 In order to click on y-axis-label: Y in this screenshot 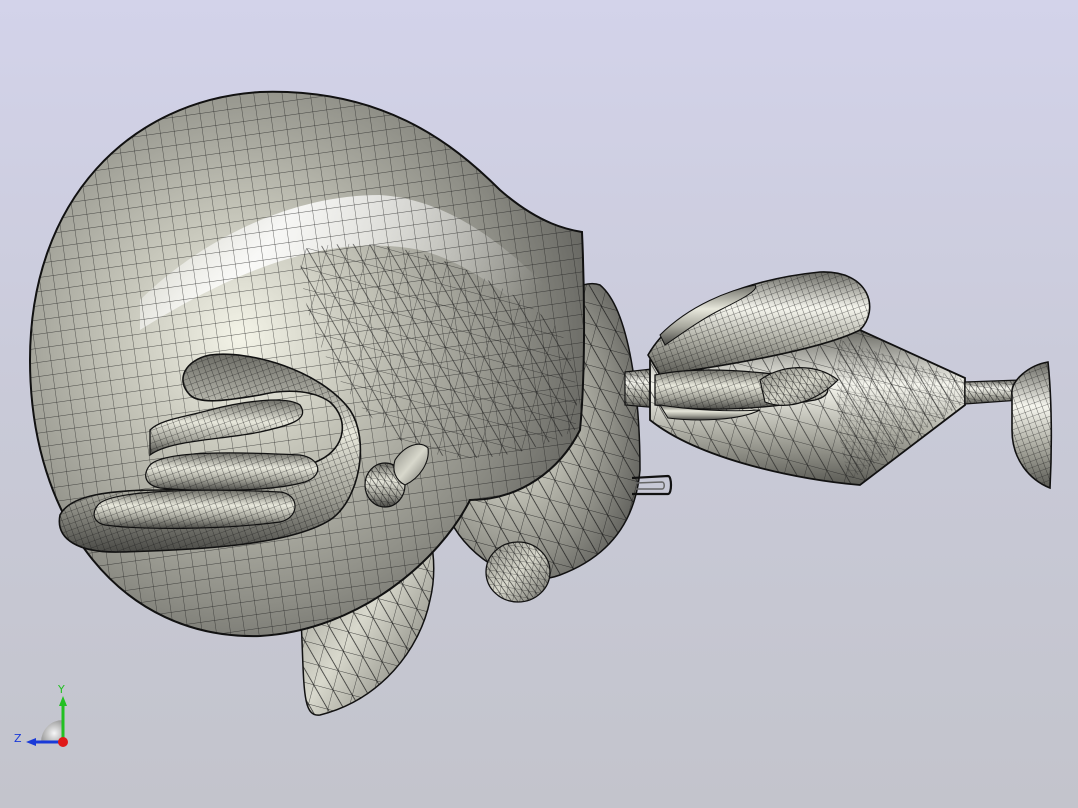, I will do `click(61, 689)`.